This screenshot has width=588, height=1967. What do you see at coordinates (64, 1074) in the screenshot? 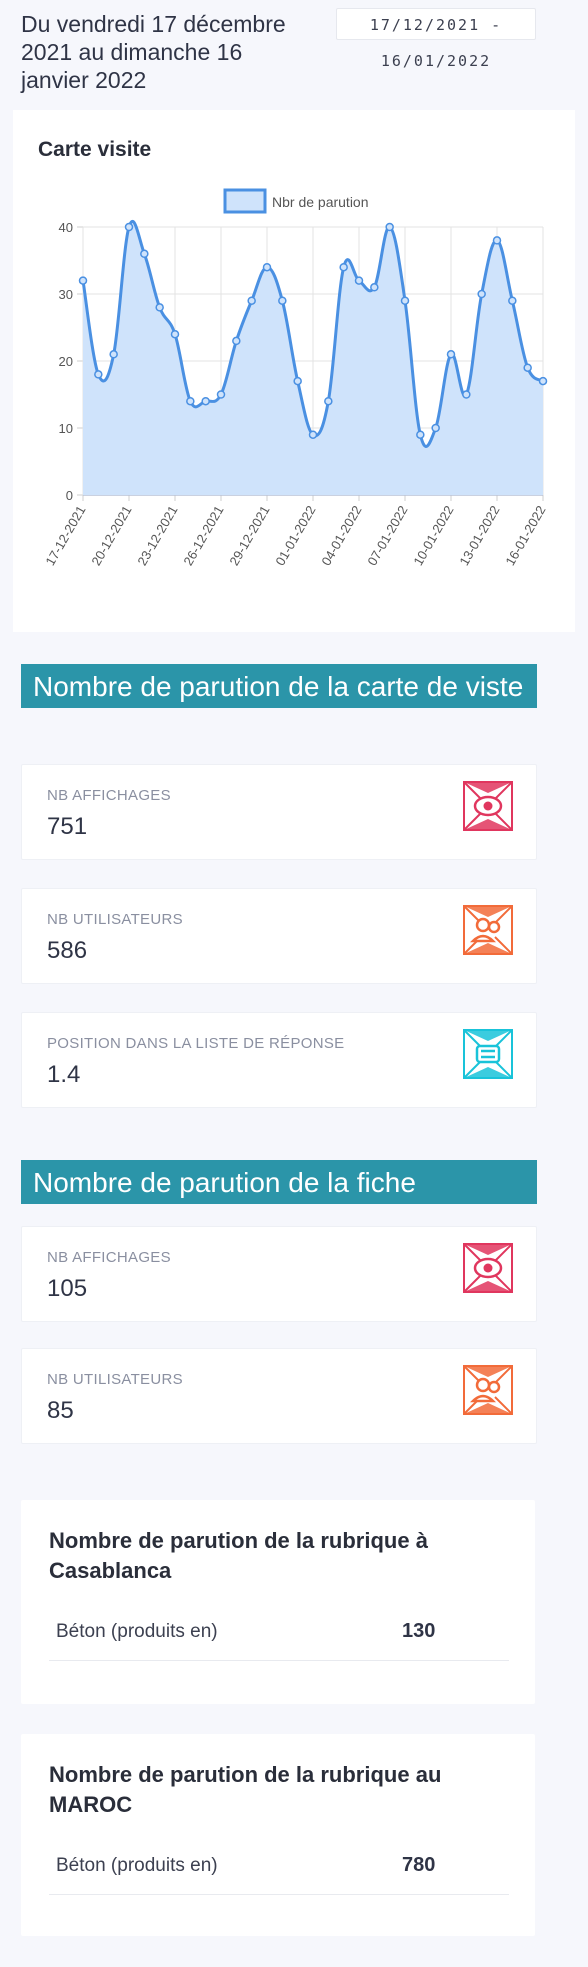
I see `stat-value: 1.4` at bounding box center [64, 1074].